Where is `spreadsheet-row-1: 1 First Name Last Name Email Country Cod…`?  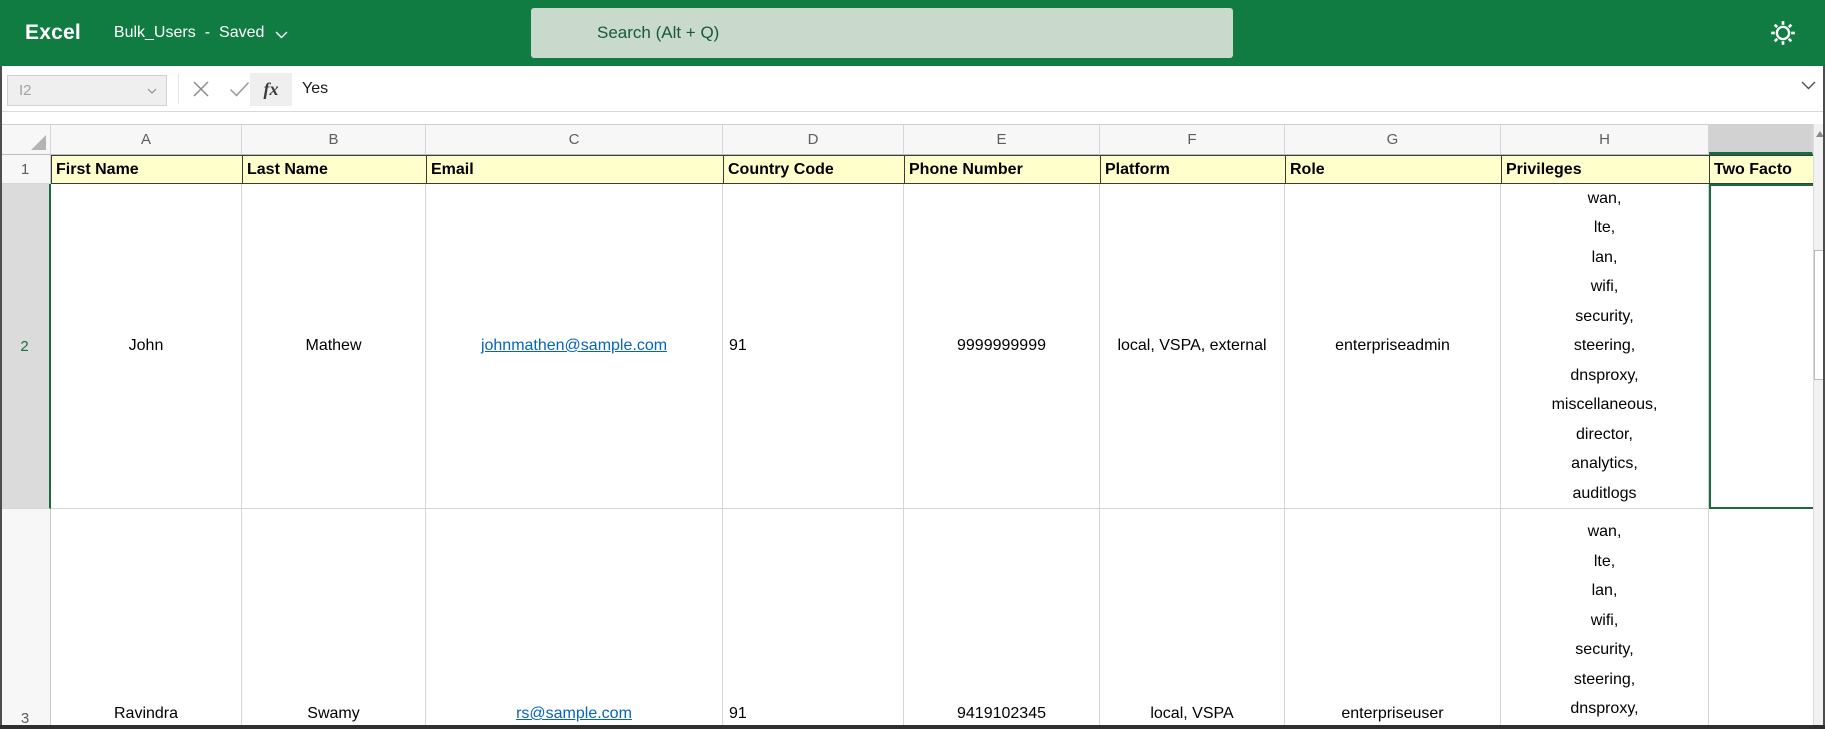
spreadsheet-row-1: 1 First Name Last Name Email Country Cod… is located at coordinates (912, 169).